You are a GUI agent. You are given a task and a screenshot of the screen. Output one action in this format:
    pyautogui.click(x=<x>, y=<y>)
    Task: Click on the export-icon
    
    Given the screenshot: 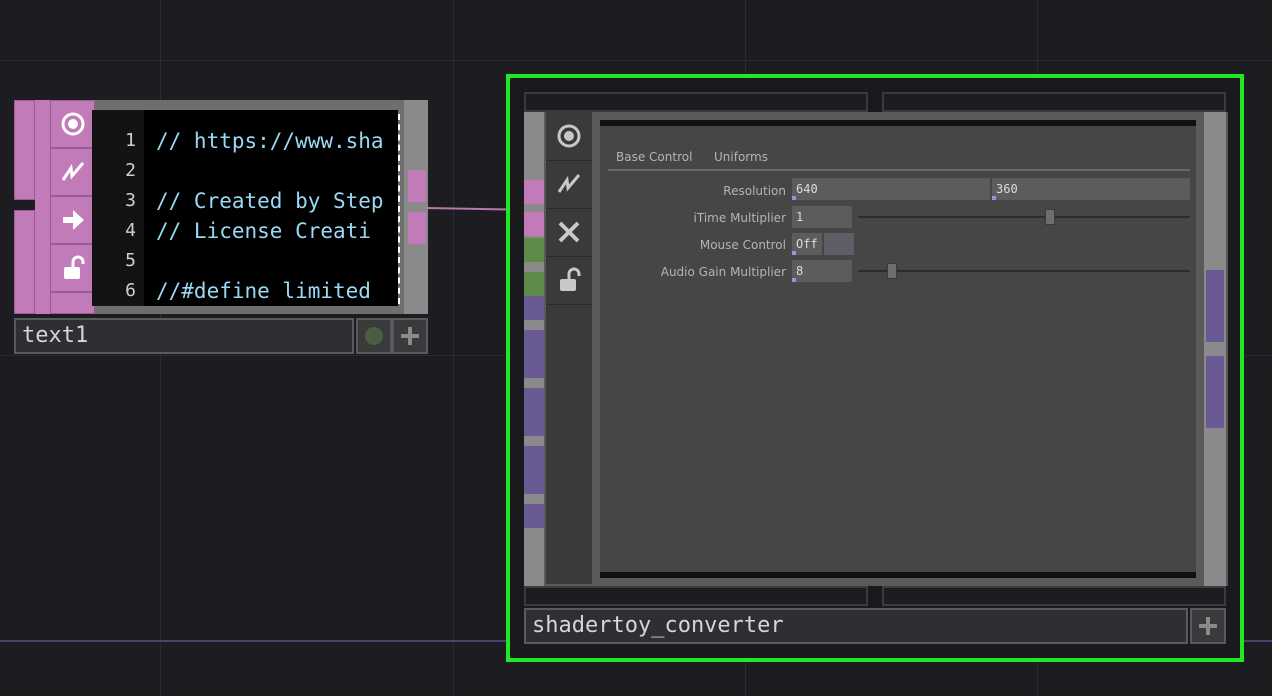 What is the action you would take?
    pyautogui.click(x=72, y=220)
    